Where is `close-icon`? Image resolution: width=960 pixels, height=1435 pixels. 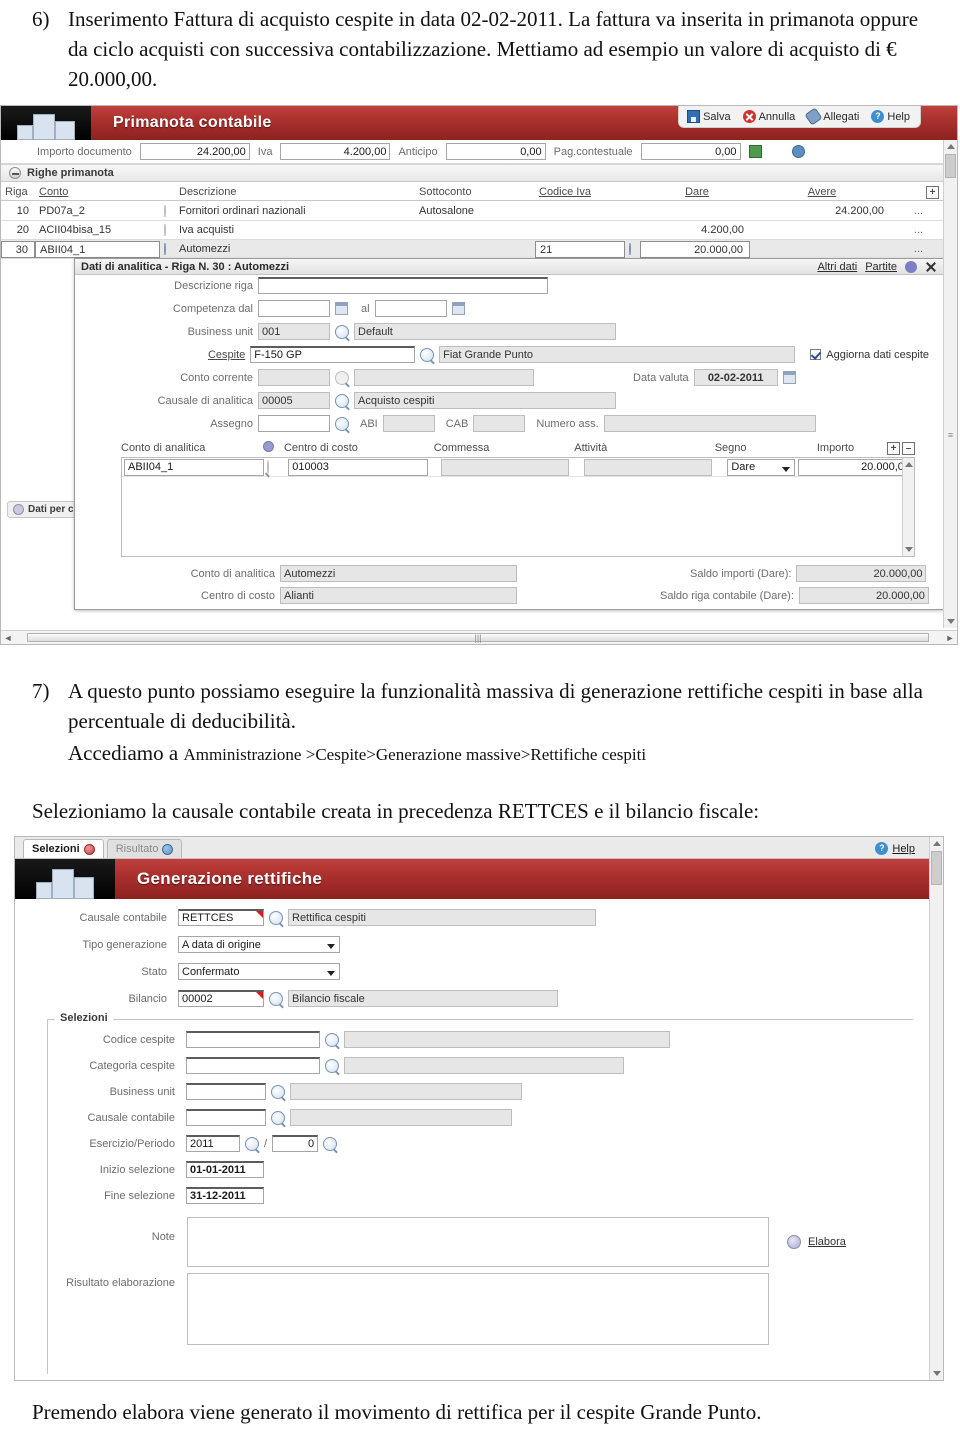
close-icon is located at coordinates (931, 267).